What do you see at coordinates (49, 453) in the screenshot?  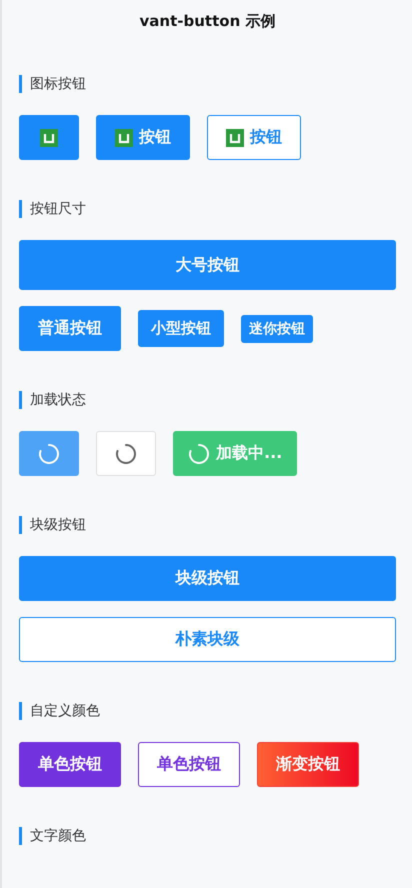 I see `loading-button` at bounding box center [49, 453].